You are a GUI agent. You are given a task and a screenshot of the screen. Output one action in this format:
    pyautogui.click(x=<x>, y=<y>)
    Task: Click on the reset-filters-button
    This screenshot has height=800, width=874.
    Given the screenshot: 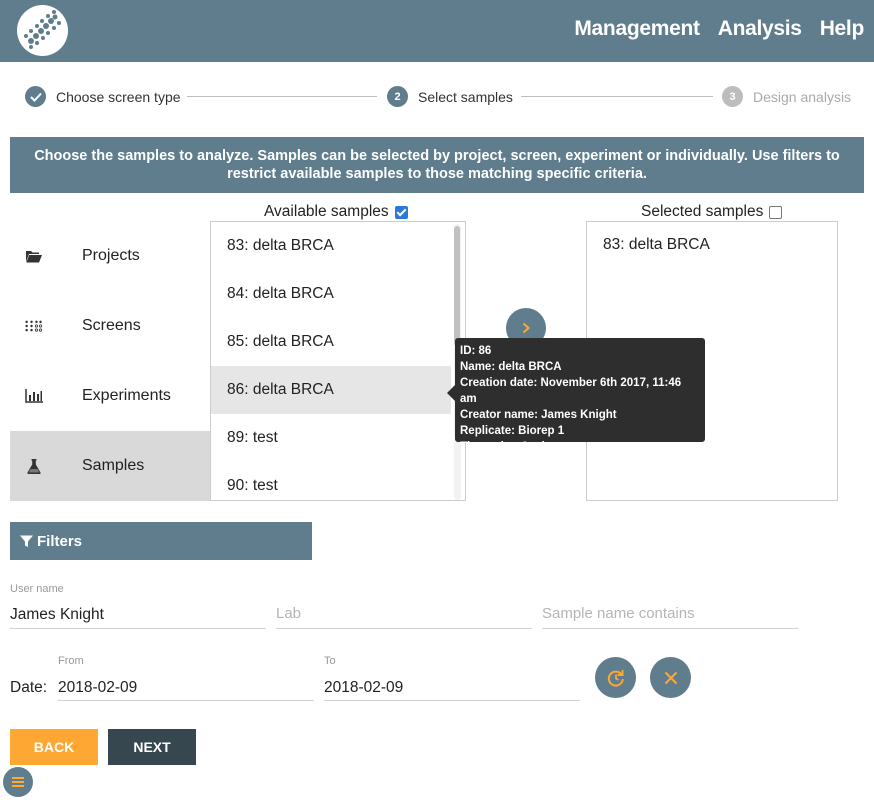 What is the action you would take?
    pyautogui.click(x=615, y=677)
    